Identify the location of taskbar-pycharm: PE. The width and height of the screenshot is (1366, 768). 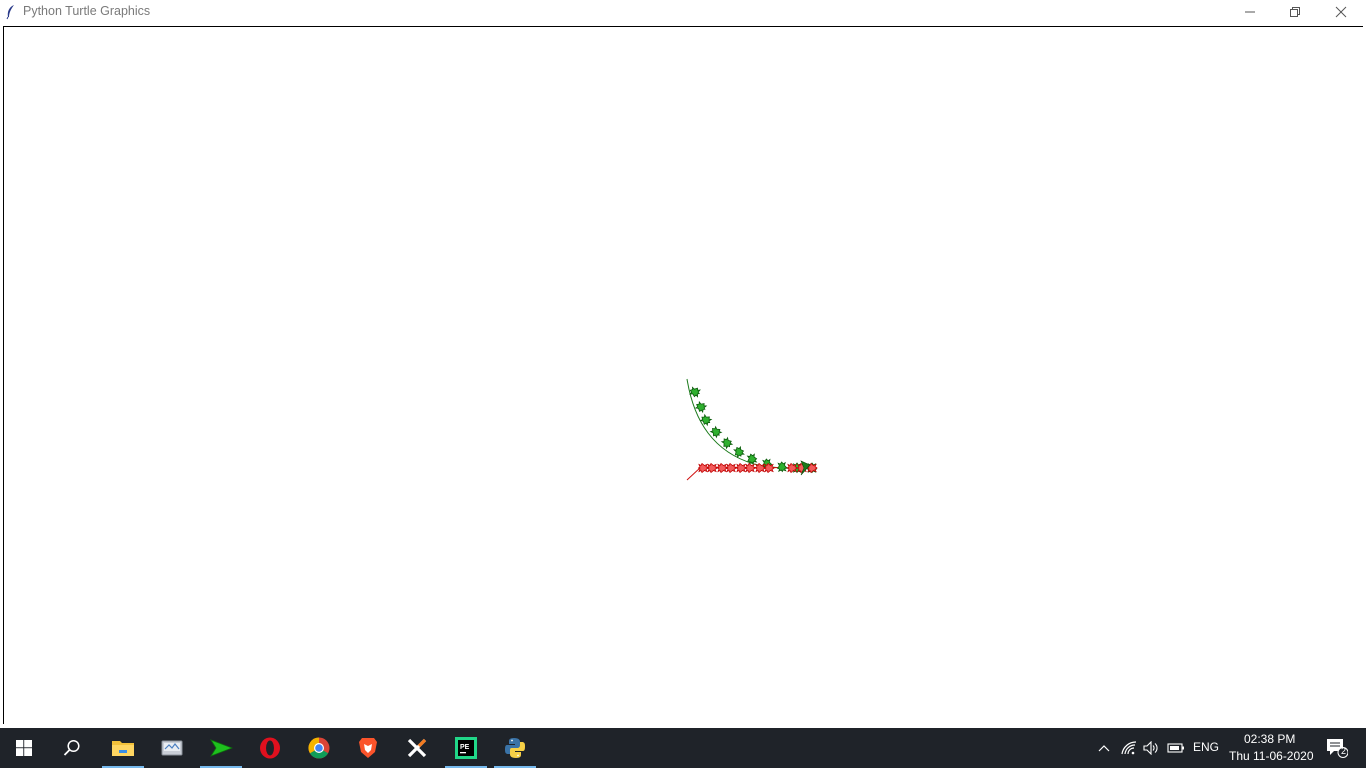
(466, 748).